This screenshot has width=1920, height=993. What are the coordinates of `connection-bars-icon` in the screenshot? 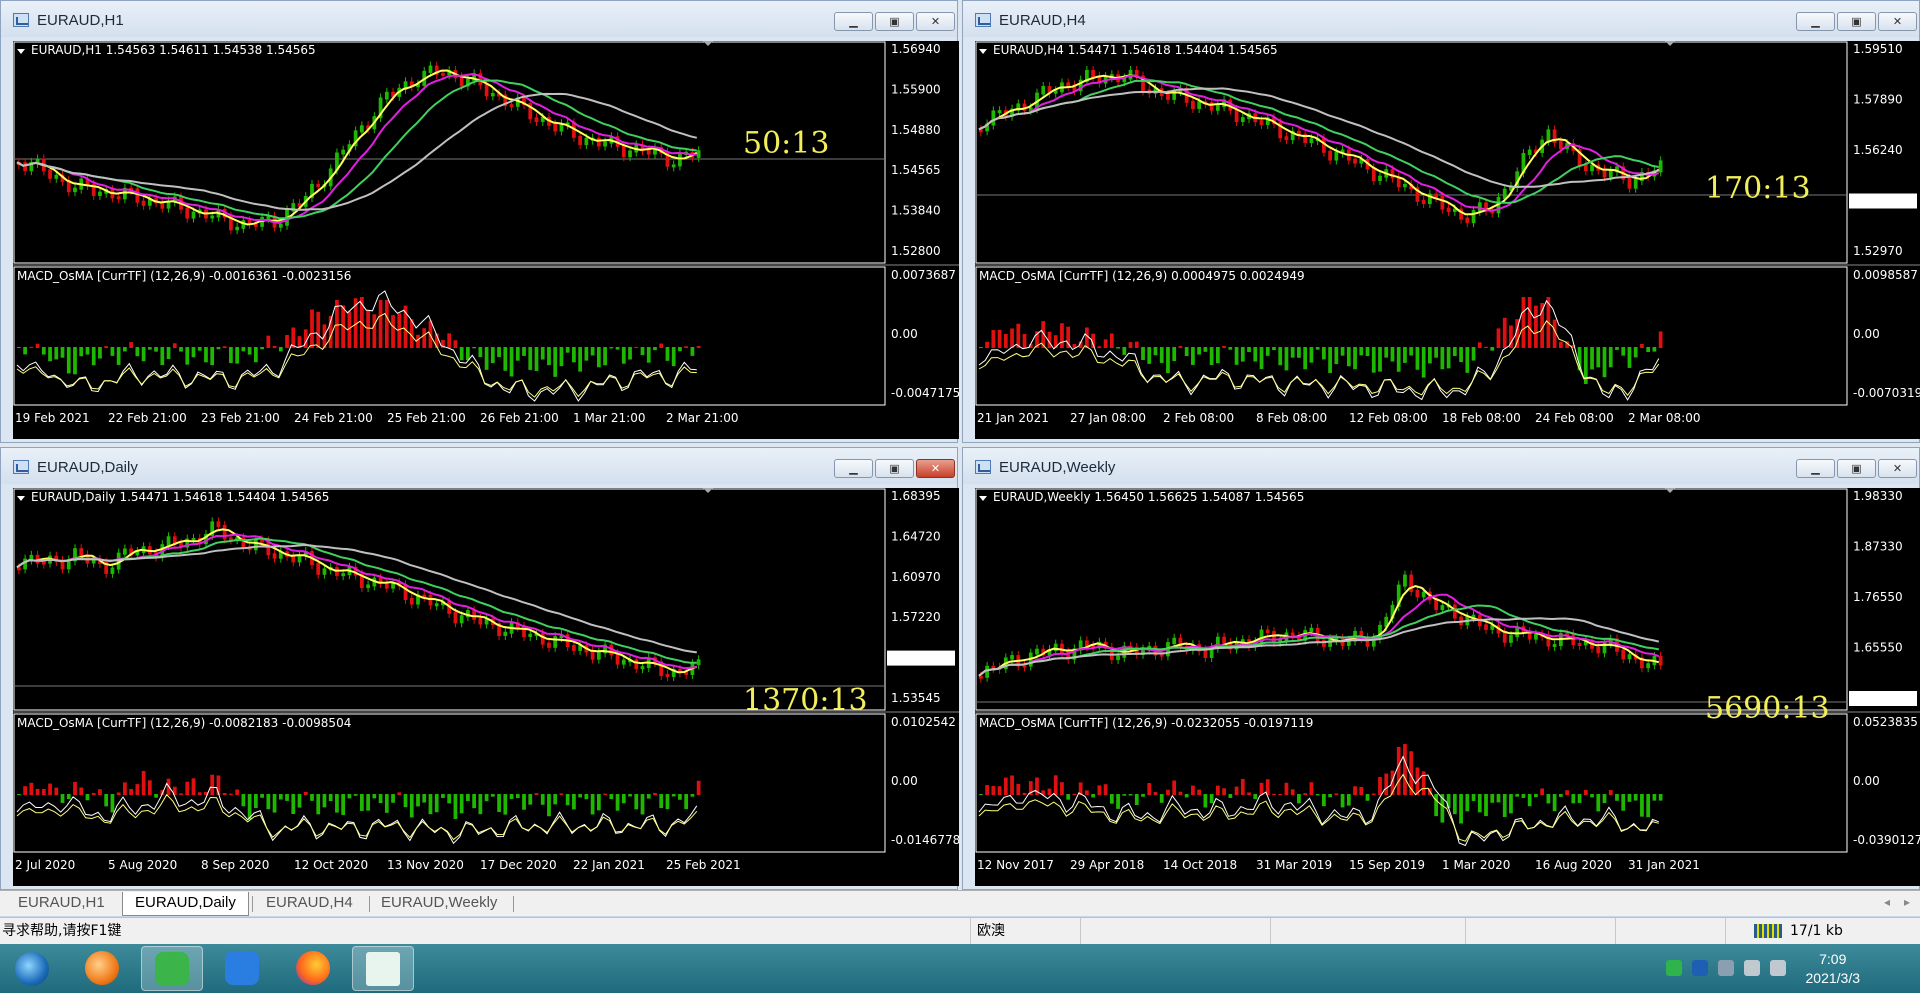 It's located at (1768, 931).